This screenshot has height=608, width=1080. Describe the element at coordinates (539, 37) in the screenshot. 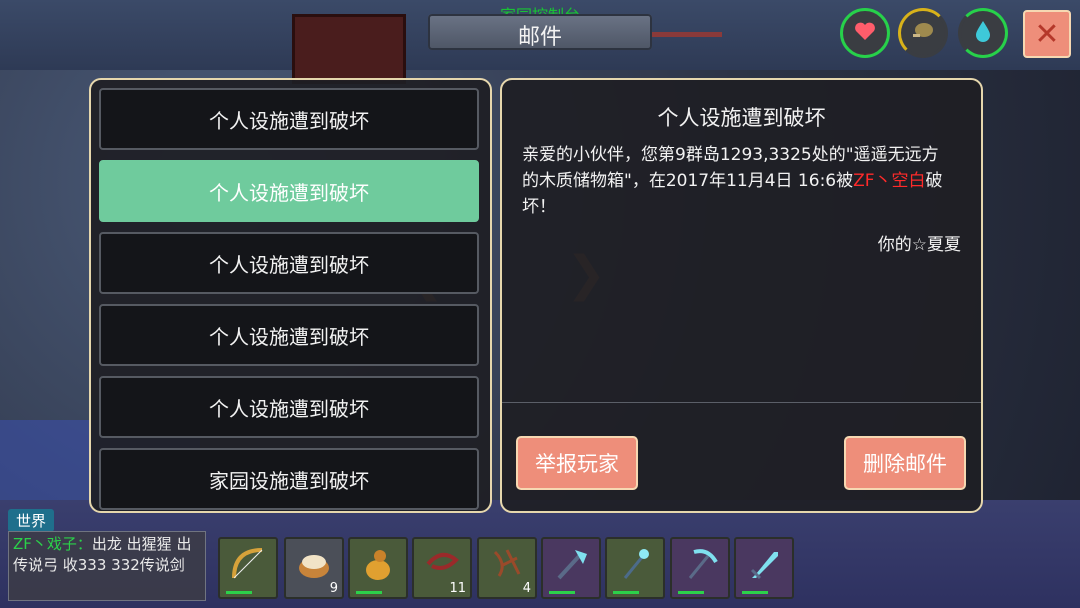

I see `page-title: 邮件` at that location.